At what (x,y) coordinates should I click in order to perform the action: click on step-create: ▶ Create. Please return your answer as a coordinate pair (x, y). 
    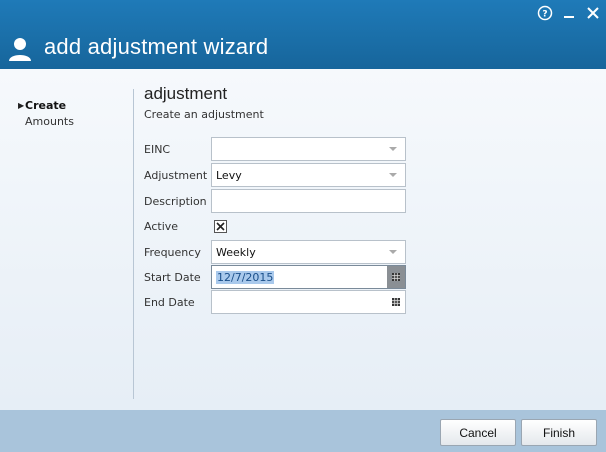
    Looking at the image, I should click on (46, 105).